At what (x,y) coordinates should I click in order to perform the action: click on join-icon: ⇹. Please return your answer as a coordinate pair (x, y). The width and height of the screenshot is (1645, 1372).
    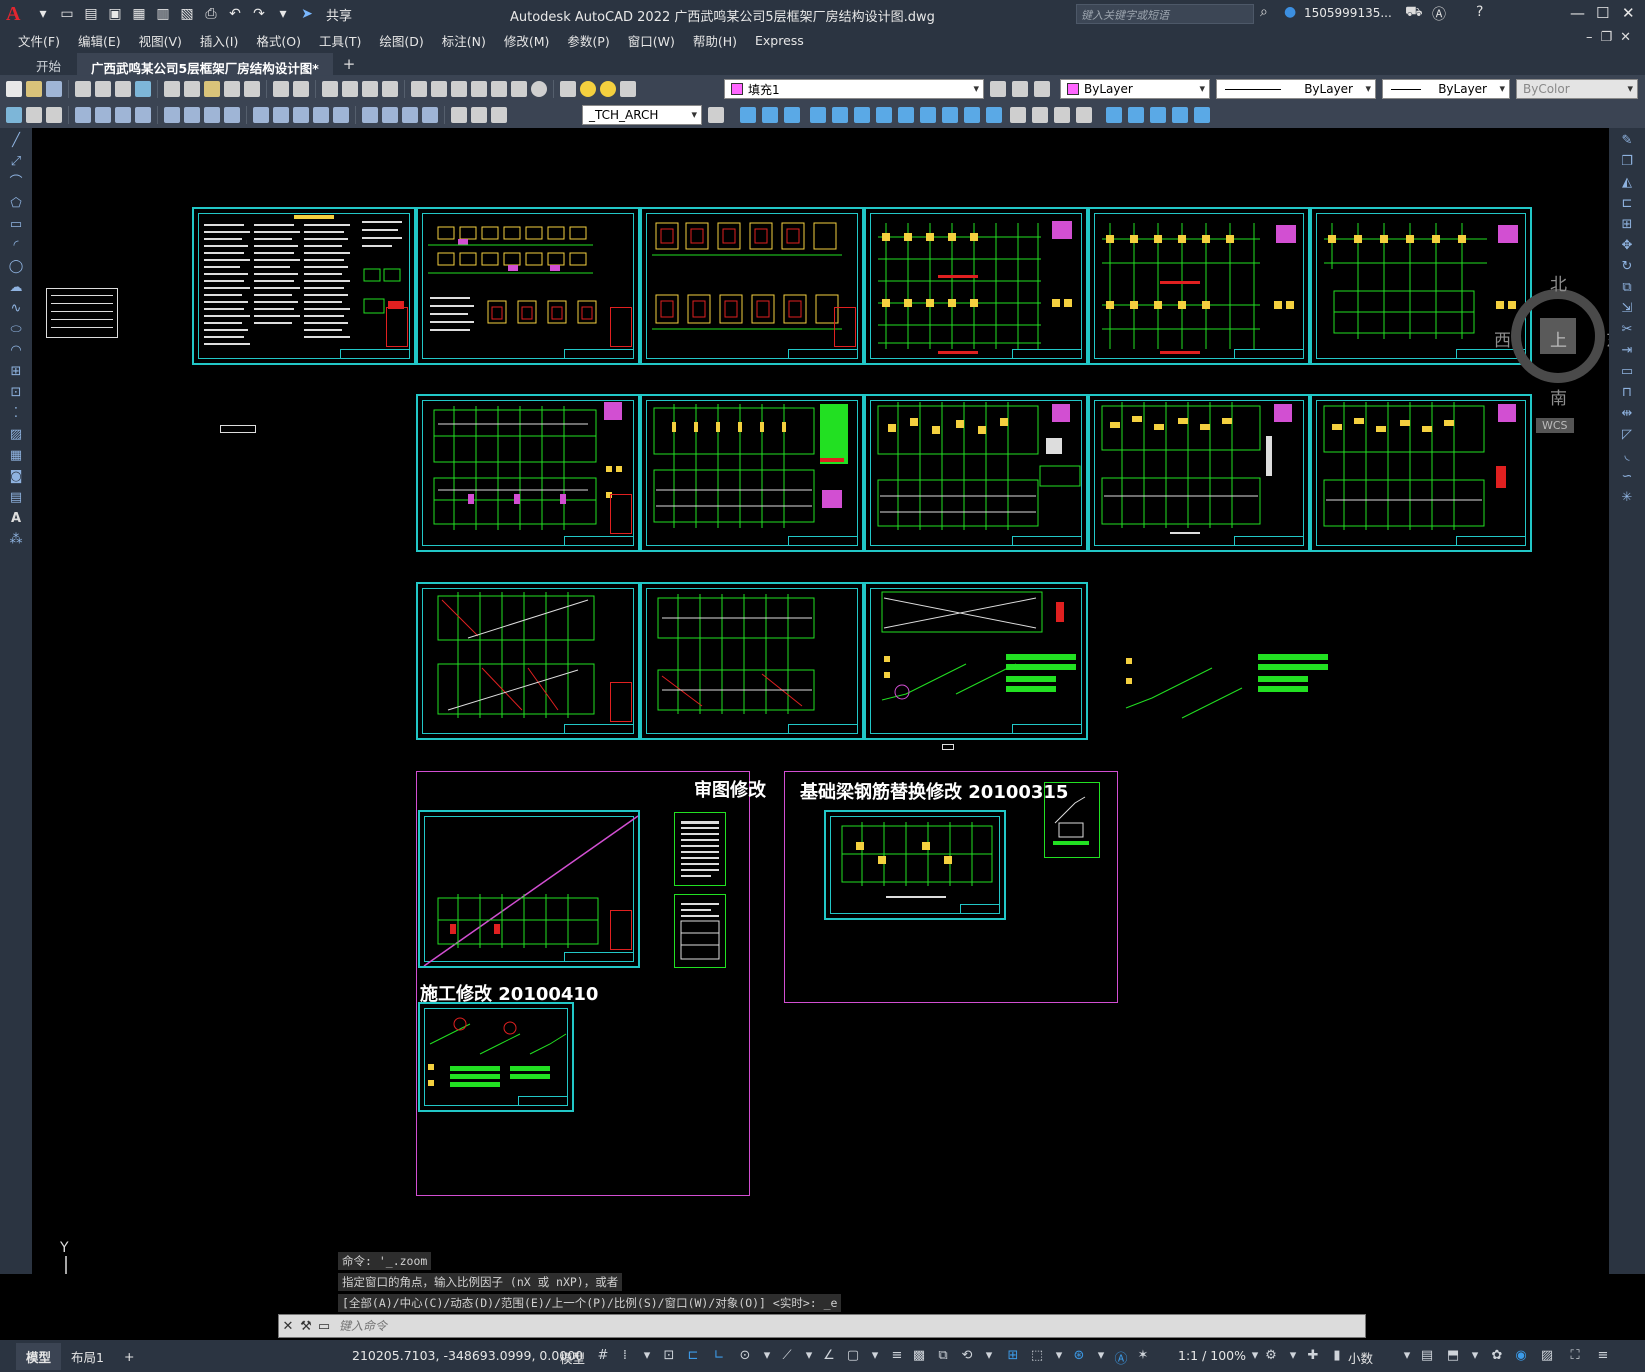
    Looking at the image, I should click on (1627, 414).